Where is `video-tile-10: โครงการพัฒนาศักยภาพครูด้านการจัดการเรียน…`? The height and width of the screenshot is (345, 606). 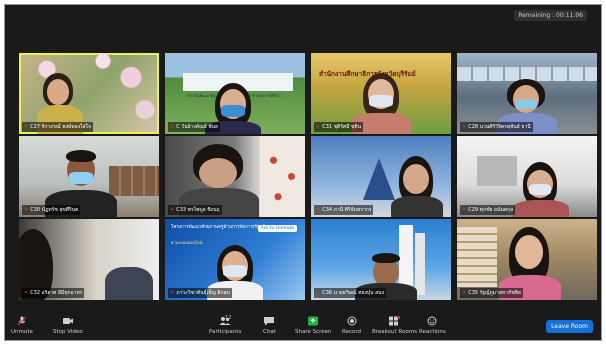
video-tile-10: โครงการพัฒนาศักยภาพครูด้านการจัดการเรียน… is located at coordinates (235, 259).